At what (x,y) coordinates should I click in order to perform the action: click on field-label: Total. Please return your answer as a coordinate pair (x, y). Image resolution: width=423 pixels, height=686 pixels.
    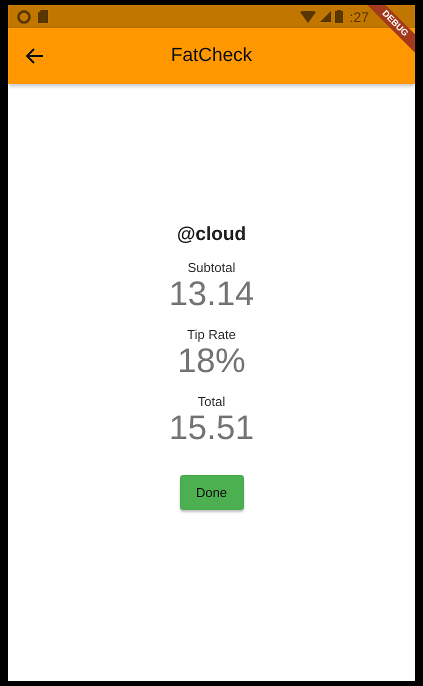
    Looking at the image, I should click on (212, 401).